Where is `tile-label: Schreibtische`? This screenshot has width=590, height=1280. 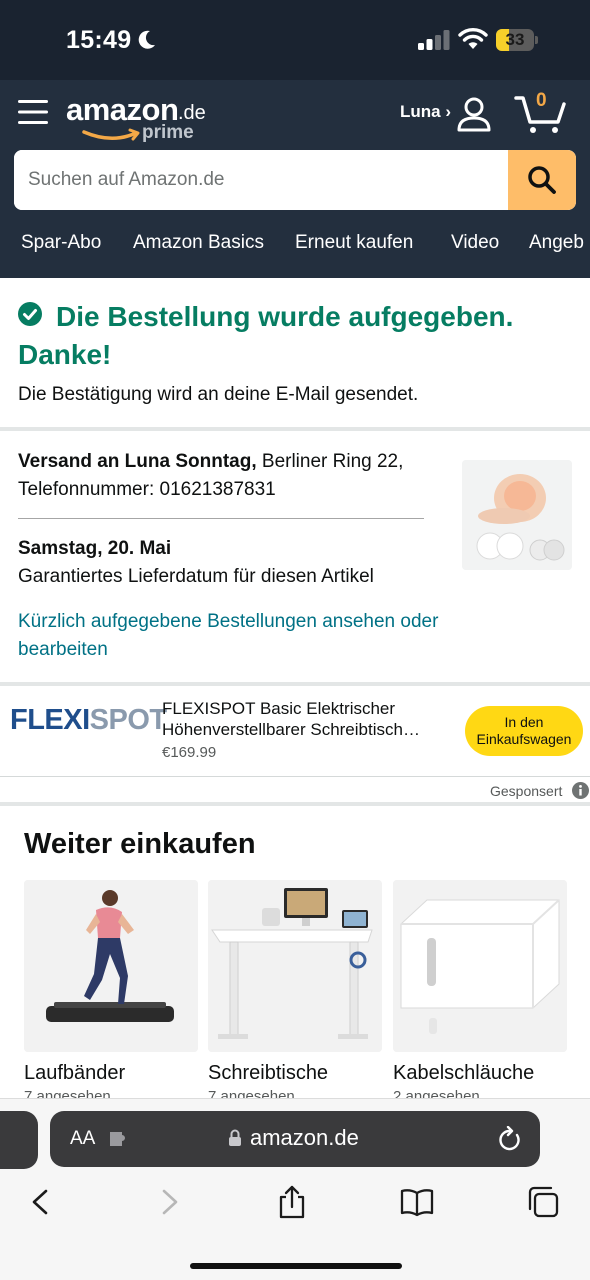
tile-label: Schreibtische is located at coordinates (268, 1073).